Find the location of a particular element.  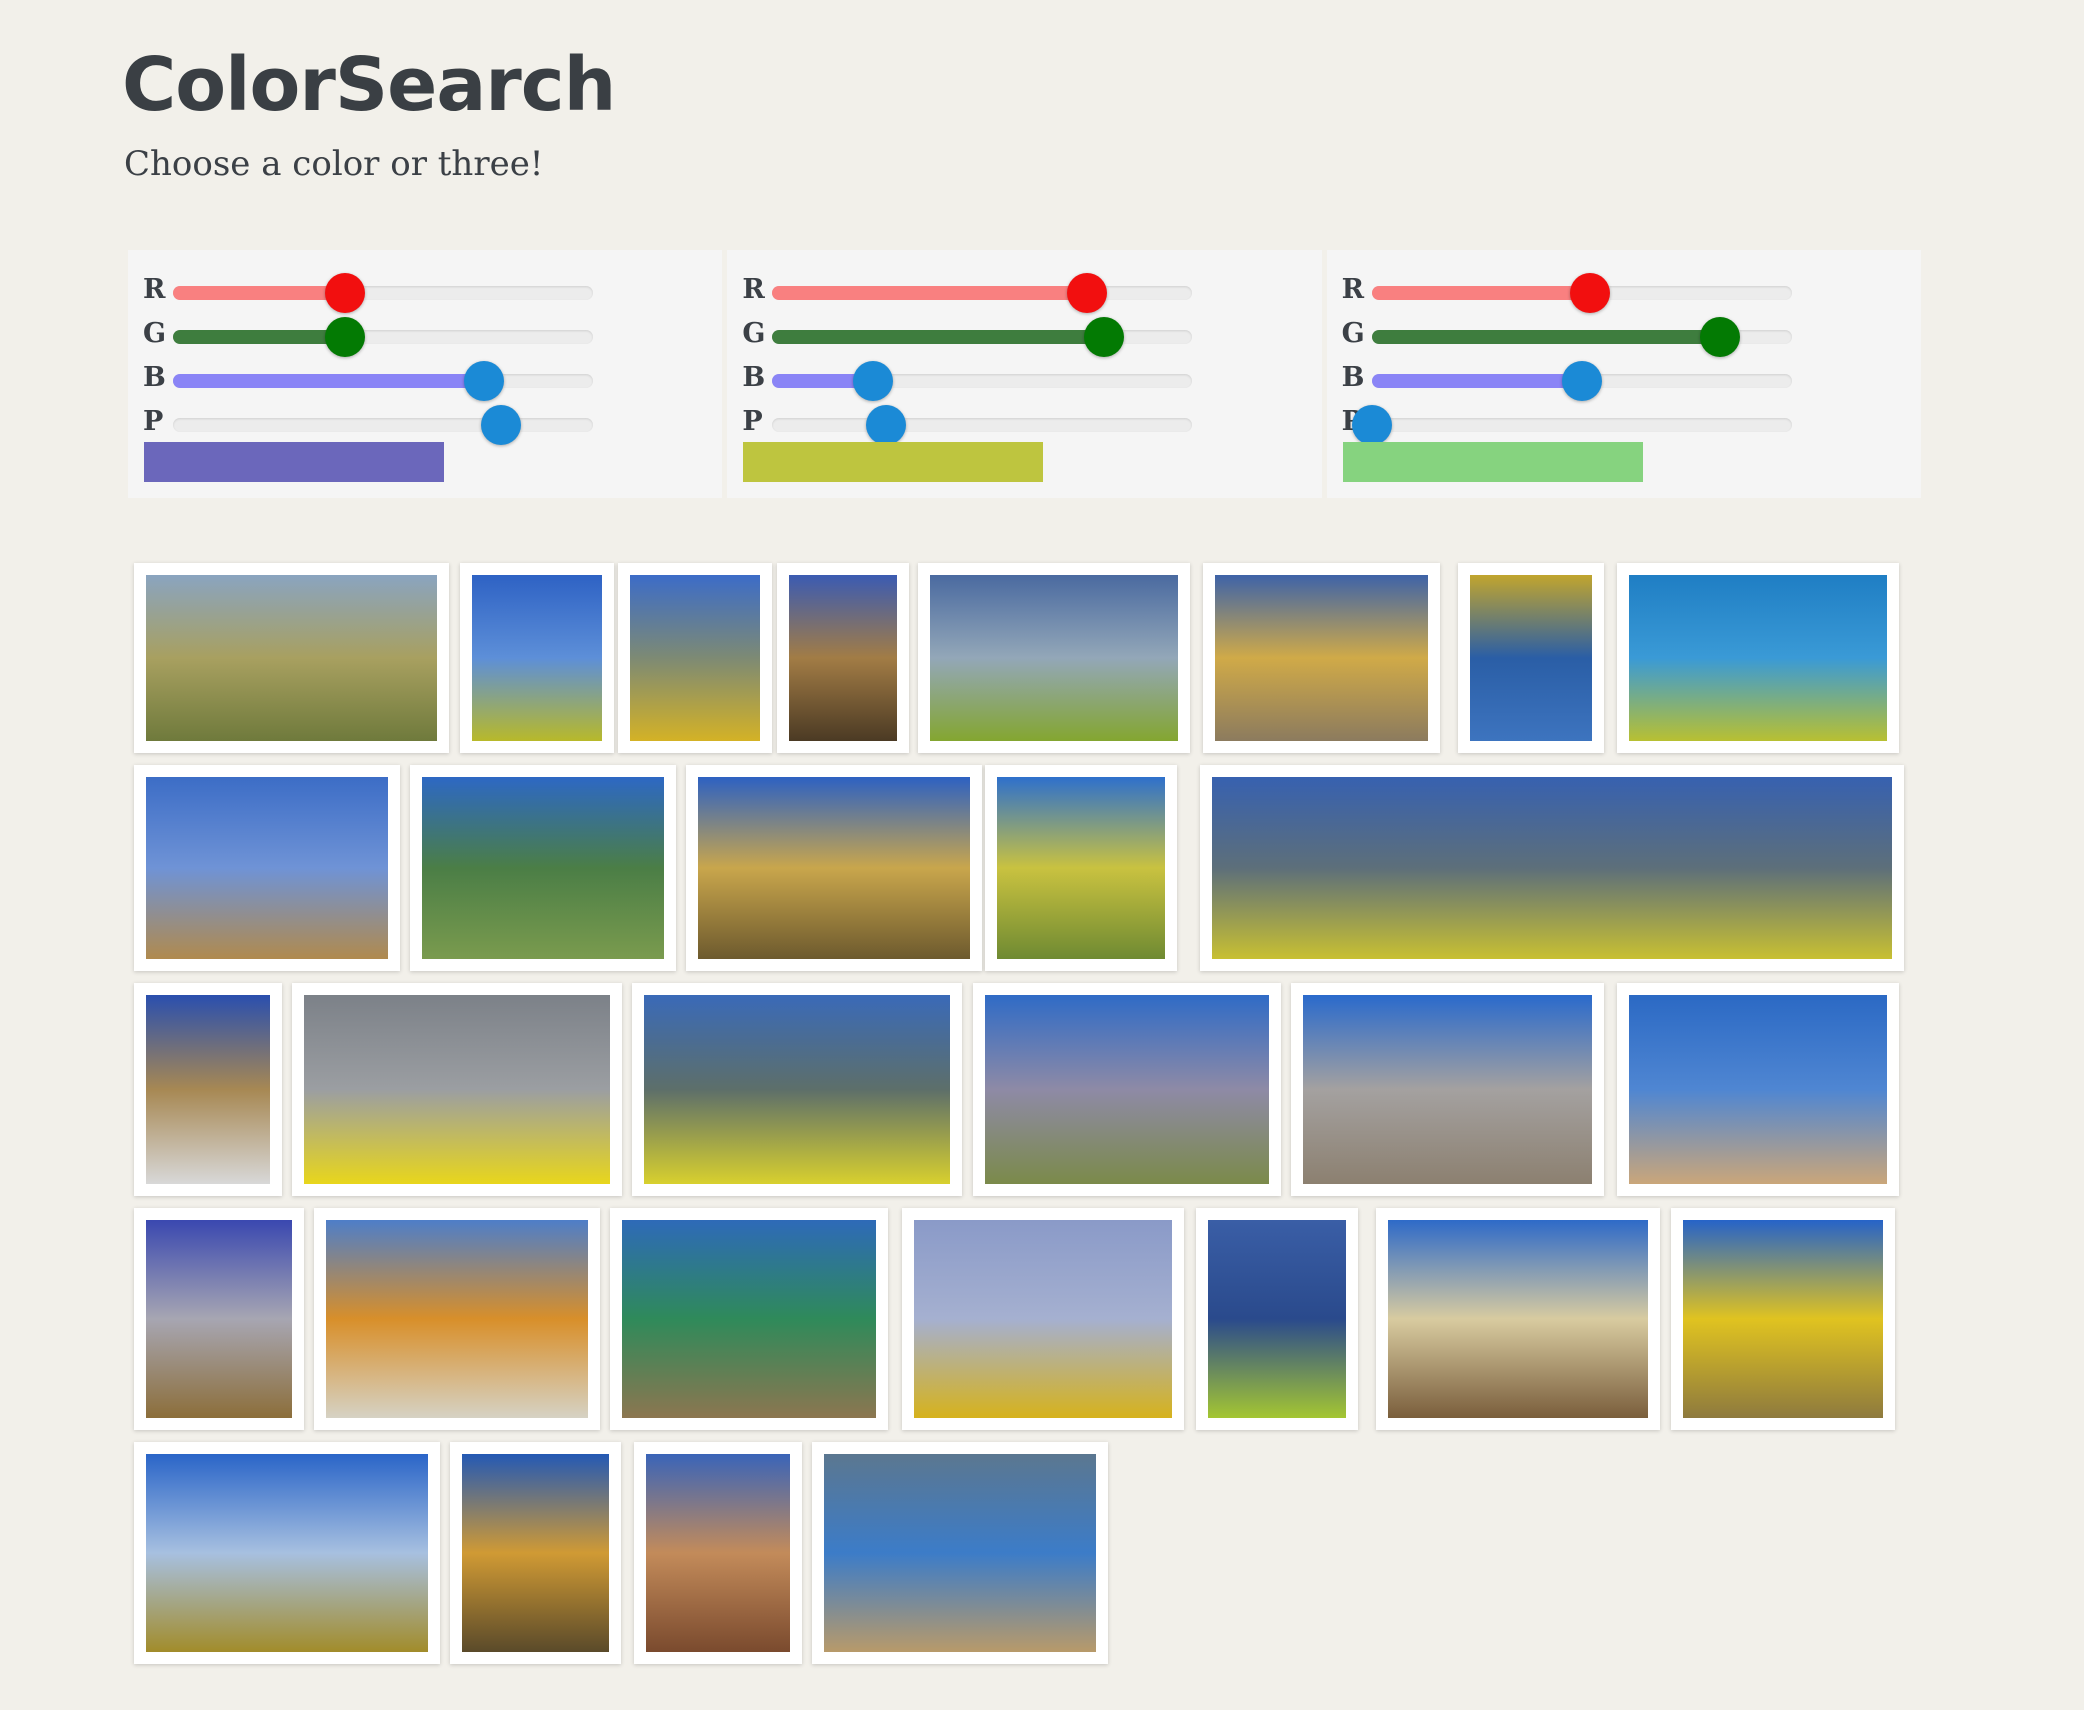

slider-label-p: P is located at coordinates (752, 421).